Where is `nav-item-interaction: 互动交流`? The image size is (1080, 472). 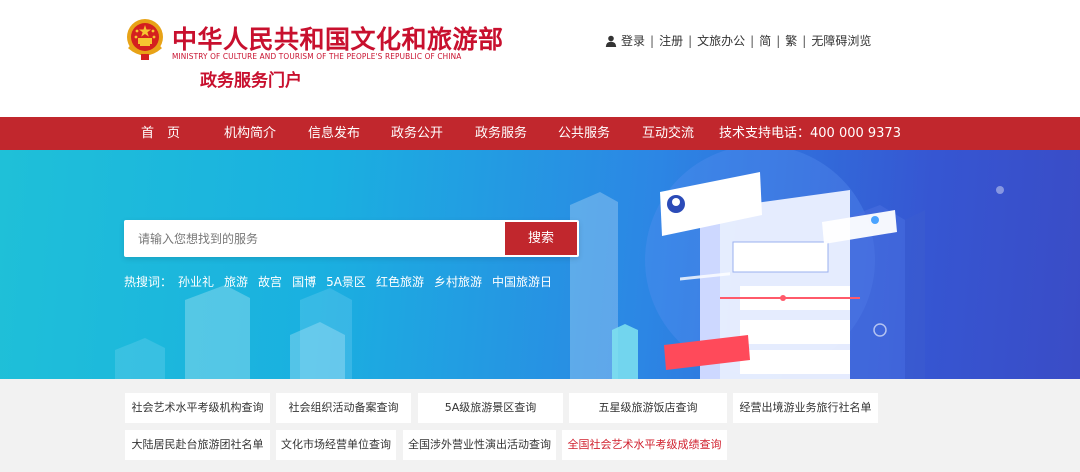 nav-item-interaction: 互动交流 is located at coordinates (668, 133).